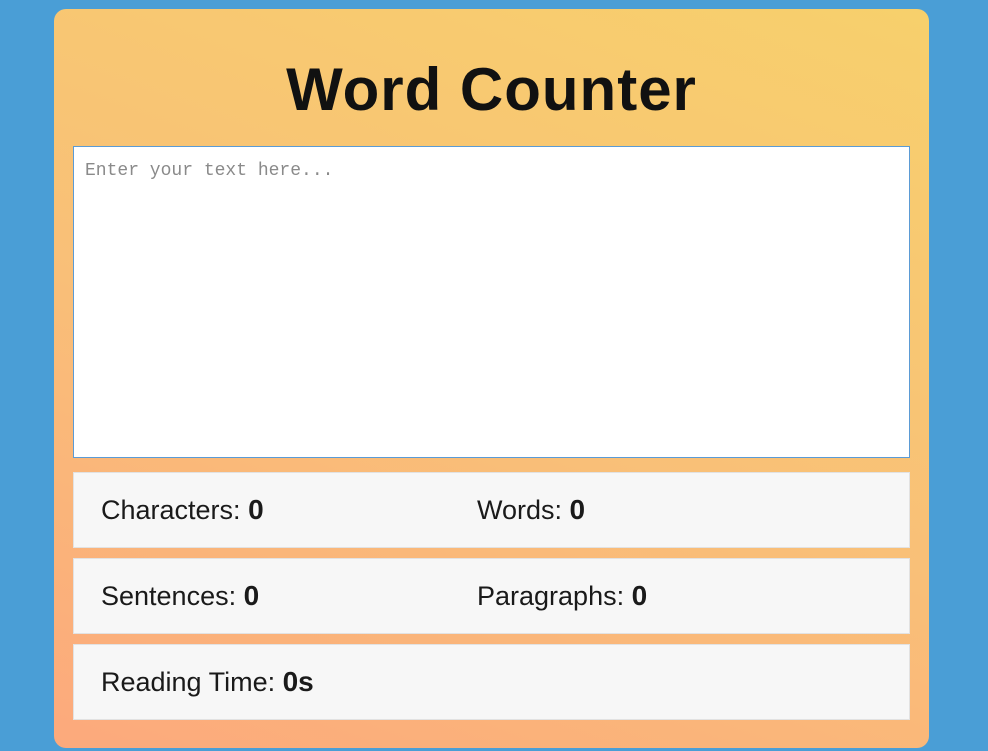 The image size is (988, 751). I want to click on page-title: Word Counter, so click(491, 89).